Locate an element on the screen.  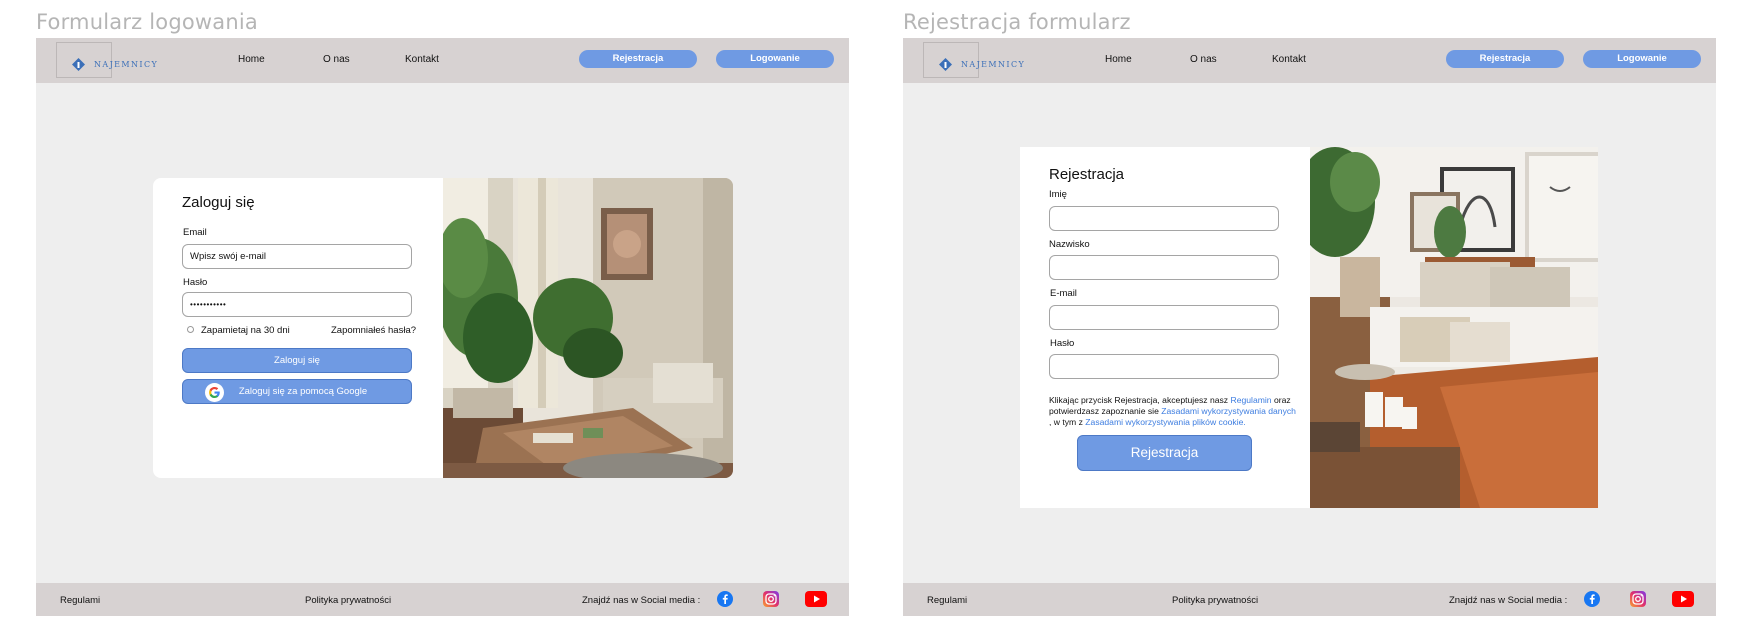
living-room-illustration is located at coordinates (588, 328).